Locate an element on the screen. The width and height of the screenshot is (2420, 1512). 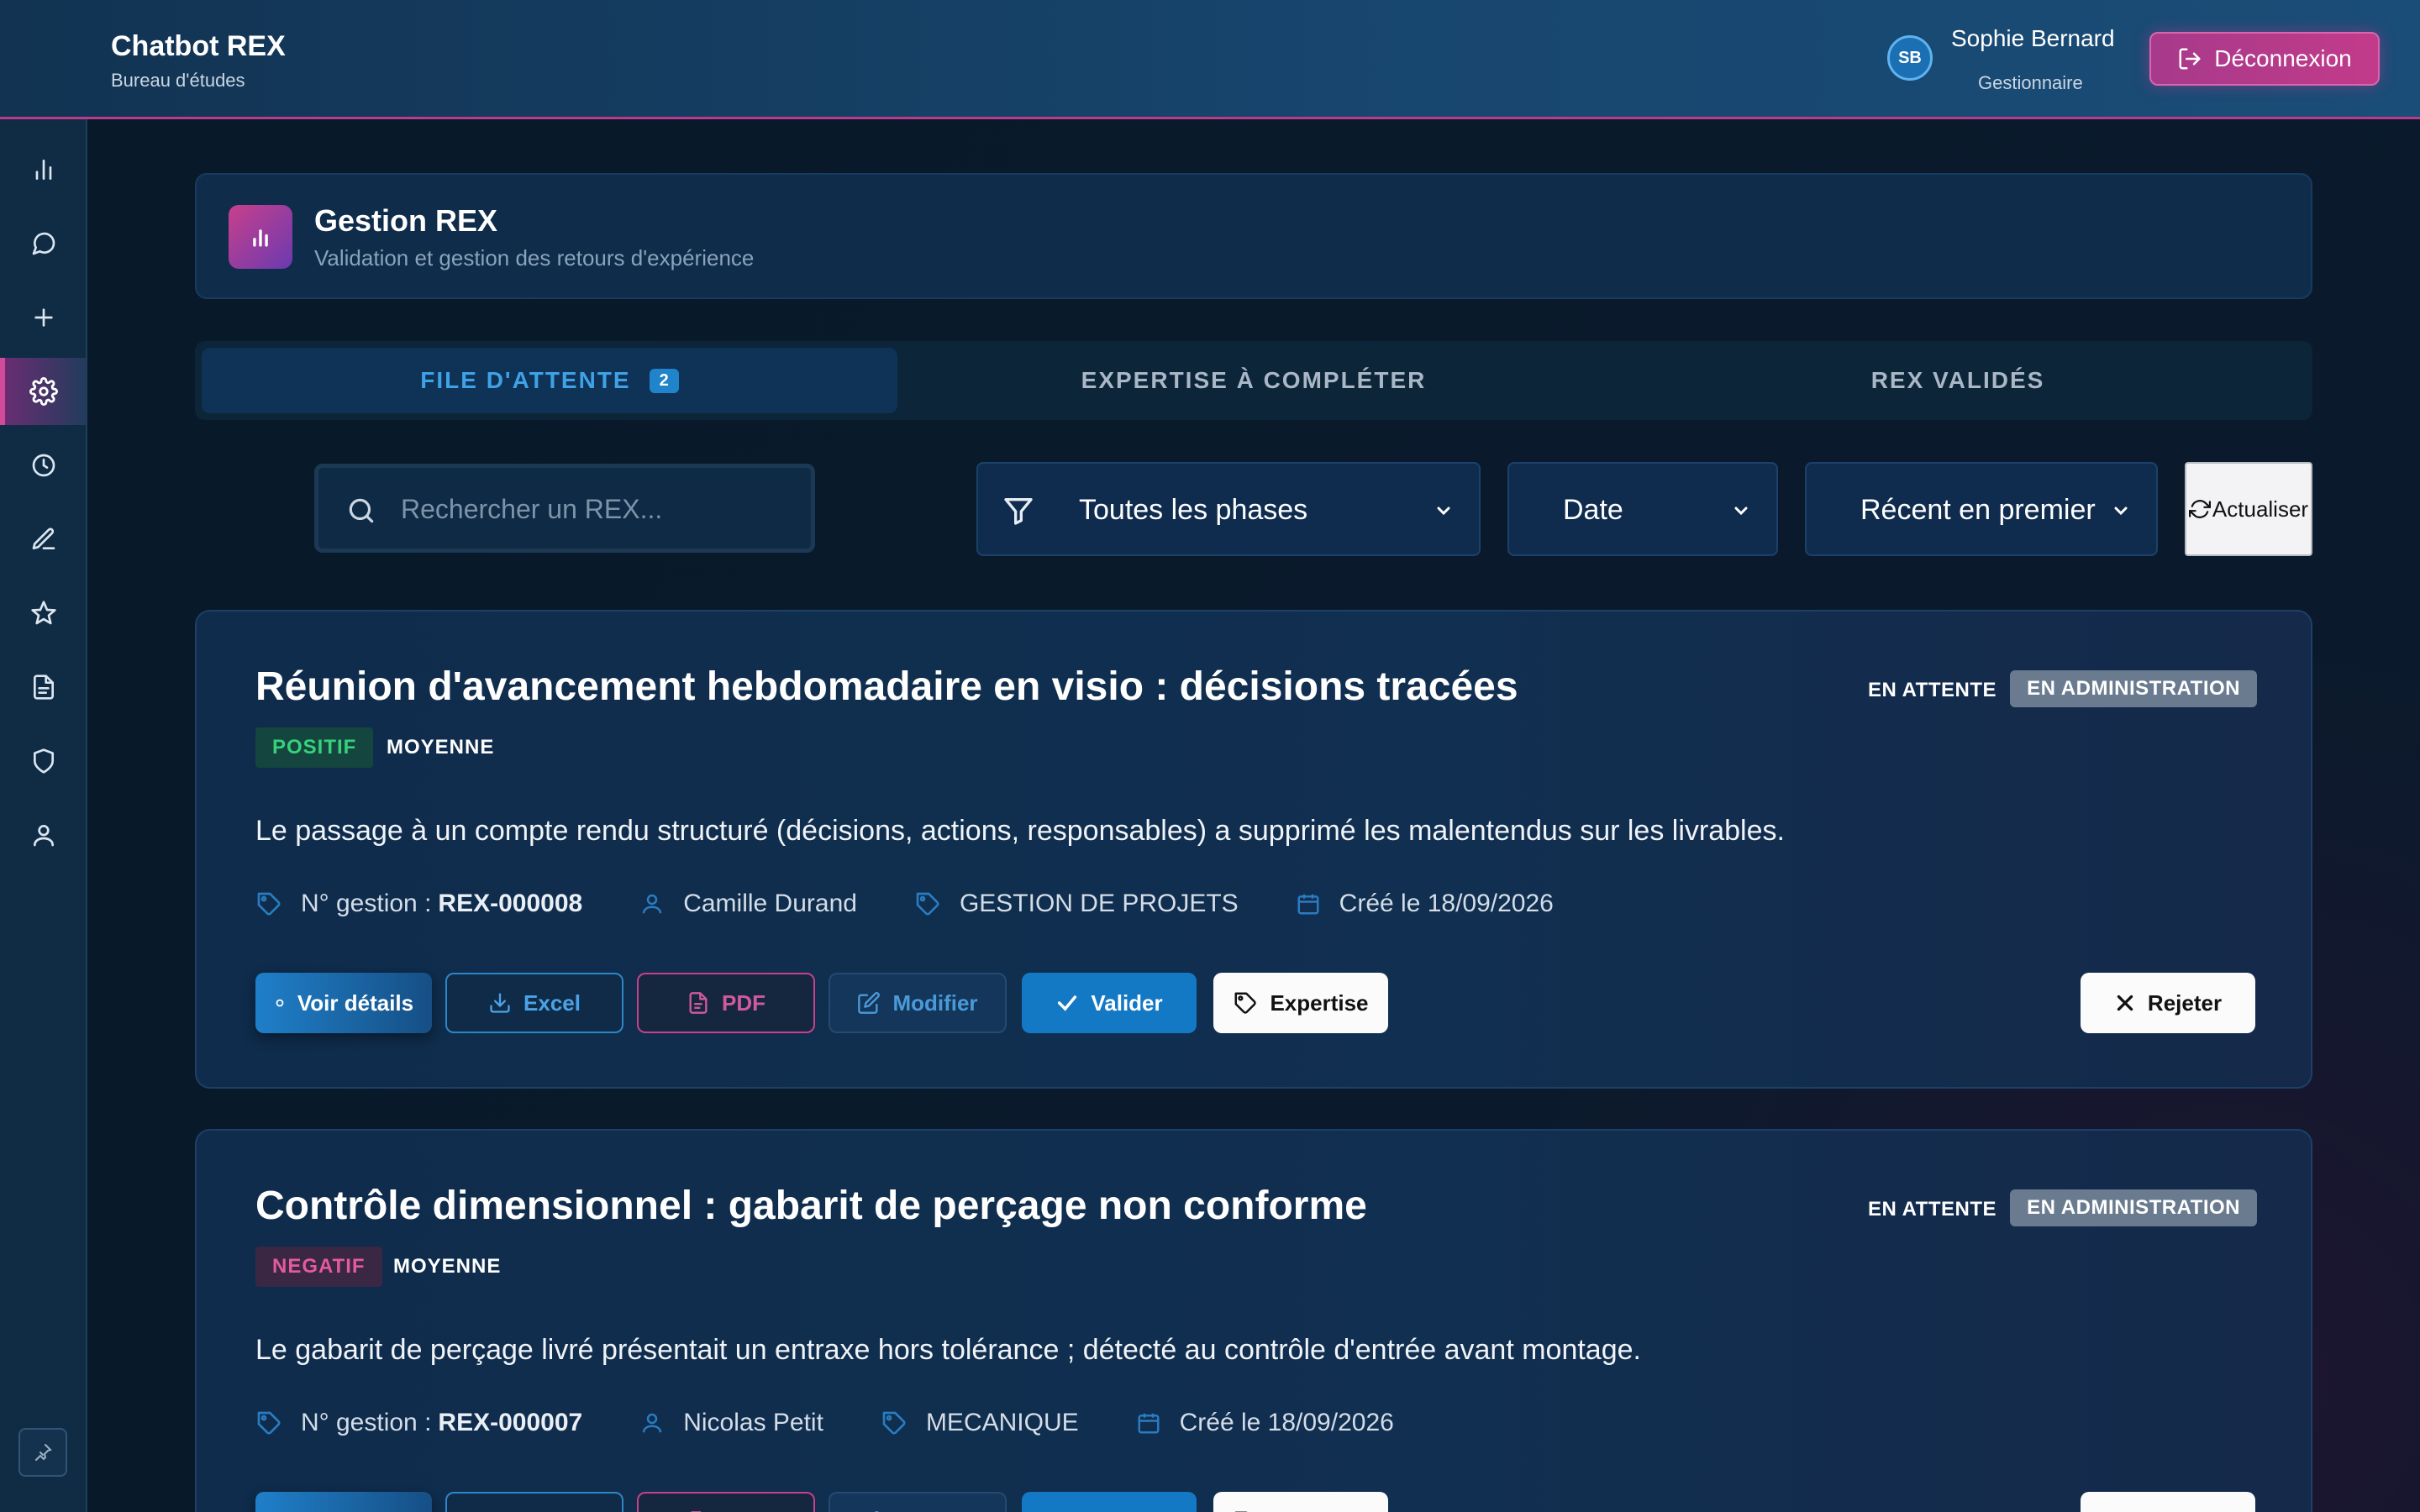
level-tag: MOYENNE is located at coordinates (441, 747).